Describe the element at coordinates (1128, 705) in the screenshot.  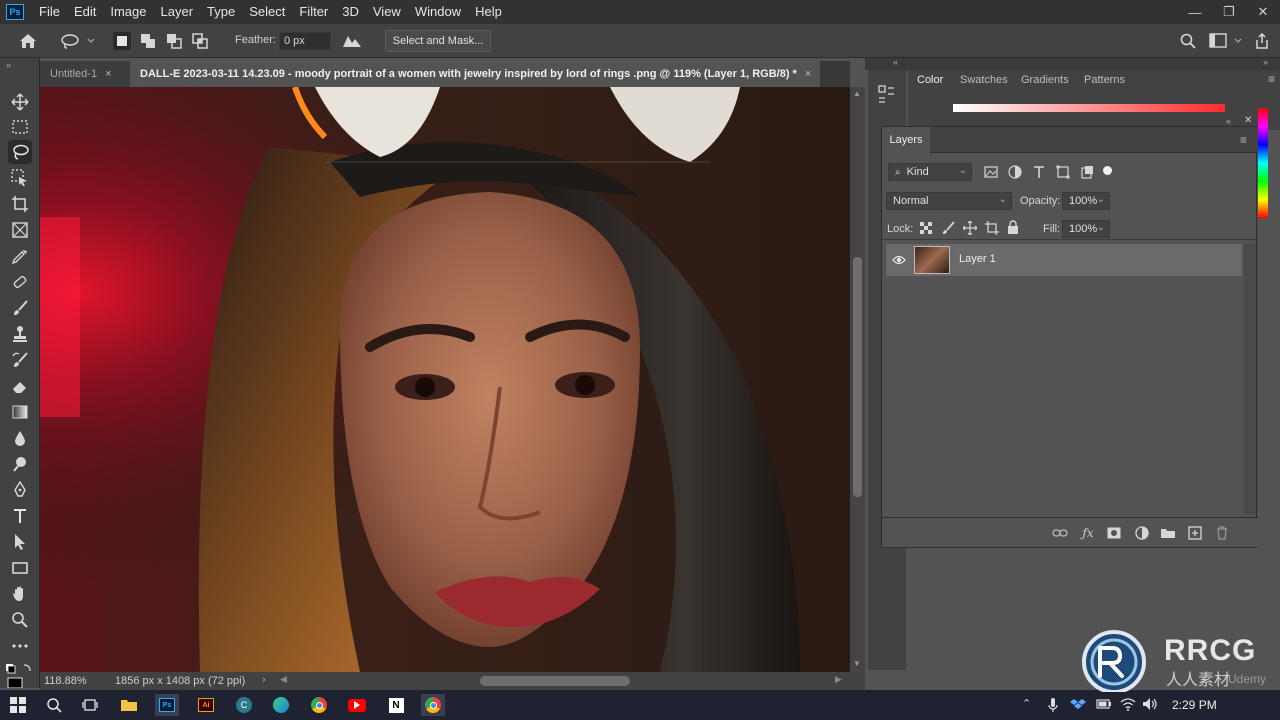
I see `wifi-icon` at that location.